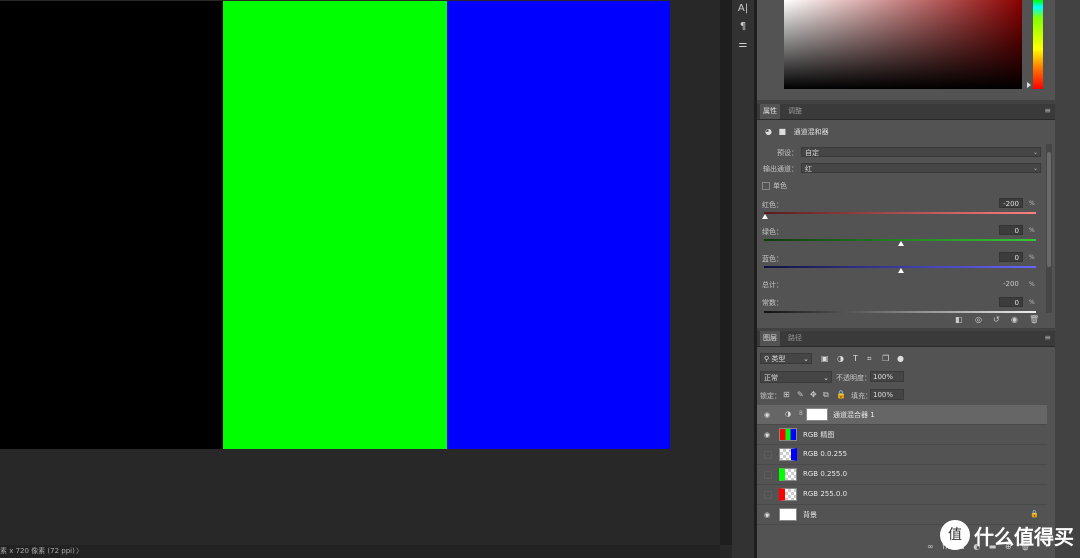 The width and height of the screenshot is (1080, 558). I want to click on canvas-scrollbar, so click(726, 272).